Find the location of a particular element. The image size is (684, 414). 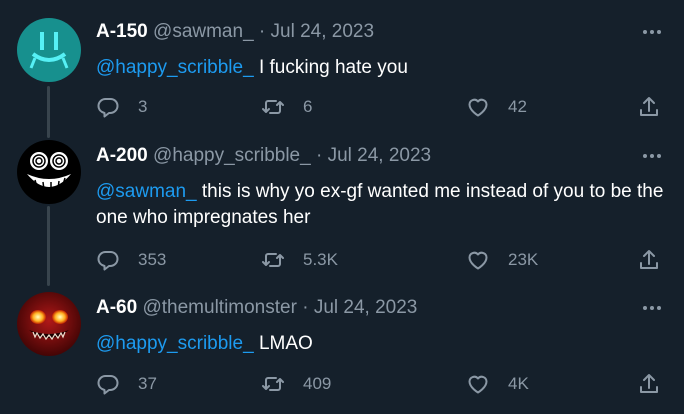

handle: @themultimonster is located at coordinates (219, 307).